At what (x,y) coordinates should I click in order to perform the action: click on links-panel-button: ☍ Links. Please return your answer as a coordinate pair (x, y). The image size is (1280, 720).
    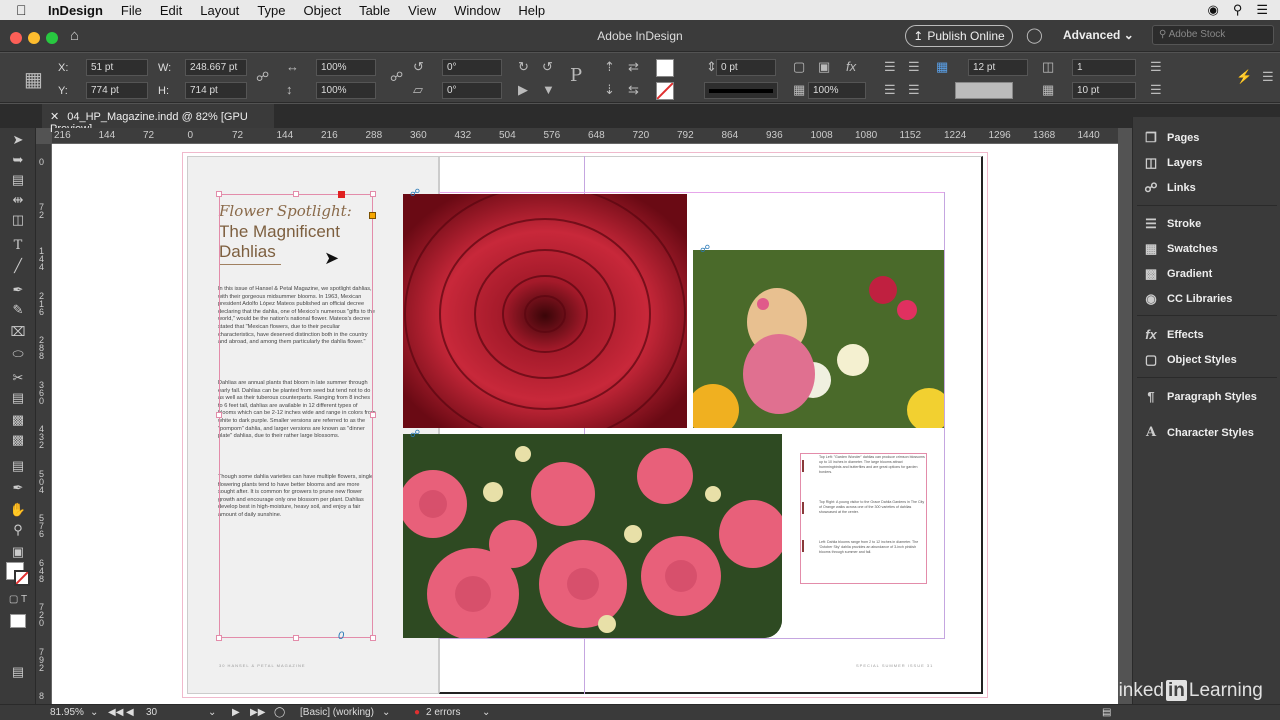
    Looking at the image, I should click on (1169, 188).